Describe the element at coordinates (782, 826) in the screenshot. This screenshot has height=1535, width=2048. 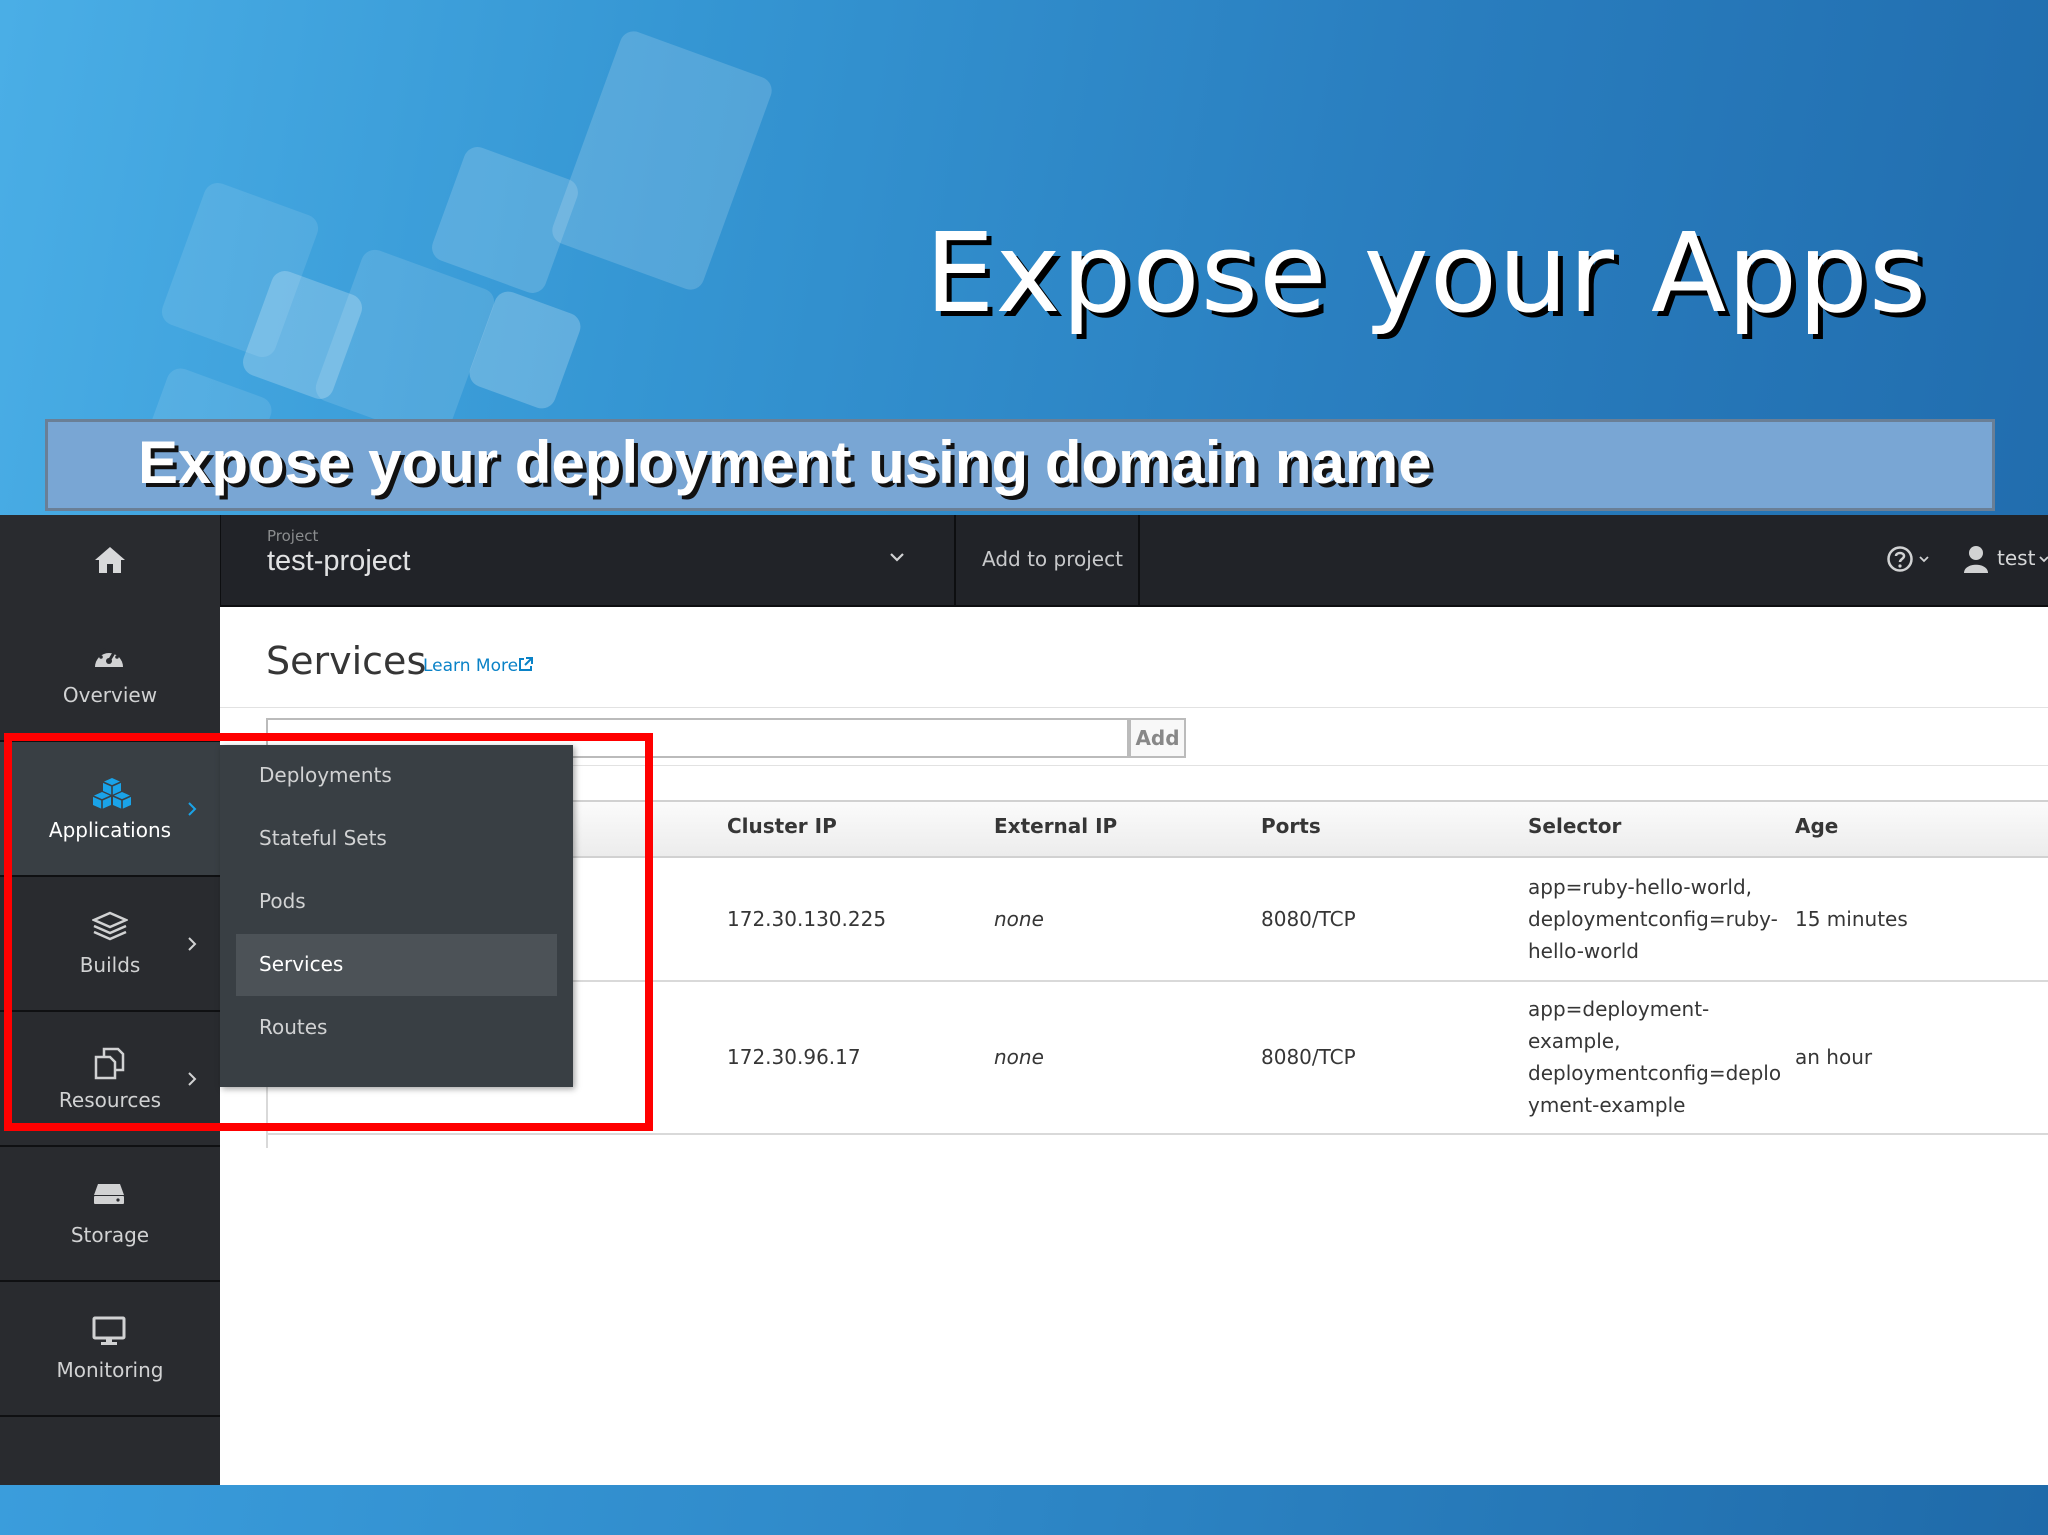
I see `column-header-cluster-ip: Cluster IP` at that location.